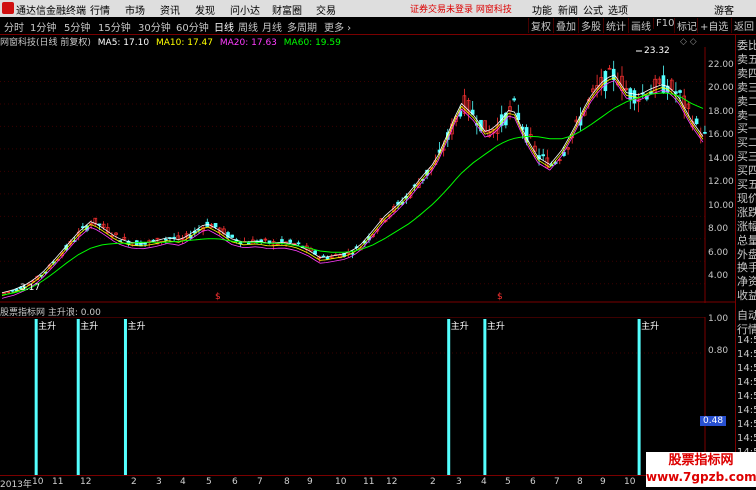 This screenshot has width=756, height=490. What do you see at coordinates (721, 159) in the screenshot?
I see `price-tick: 14.00` at bounding box center [721, 159].